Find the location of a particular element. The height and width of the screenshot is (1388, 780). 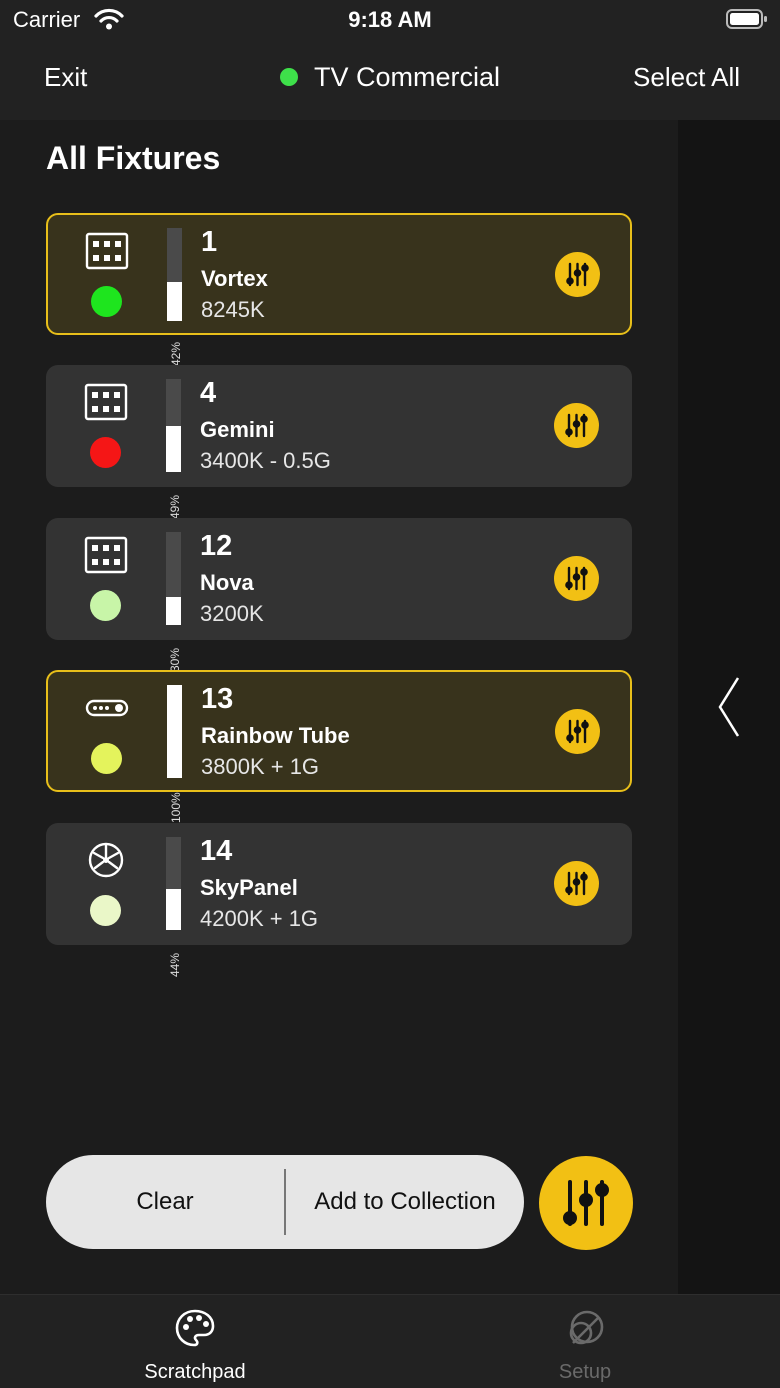

tab-setup: Setup is located at coordinates (585, 1341).